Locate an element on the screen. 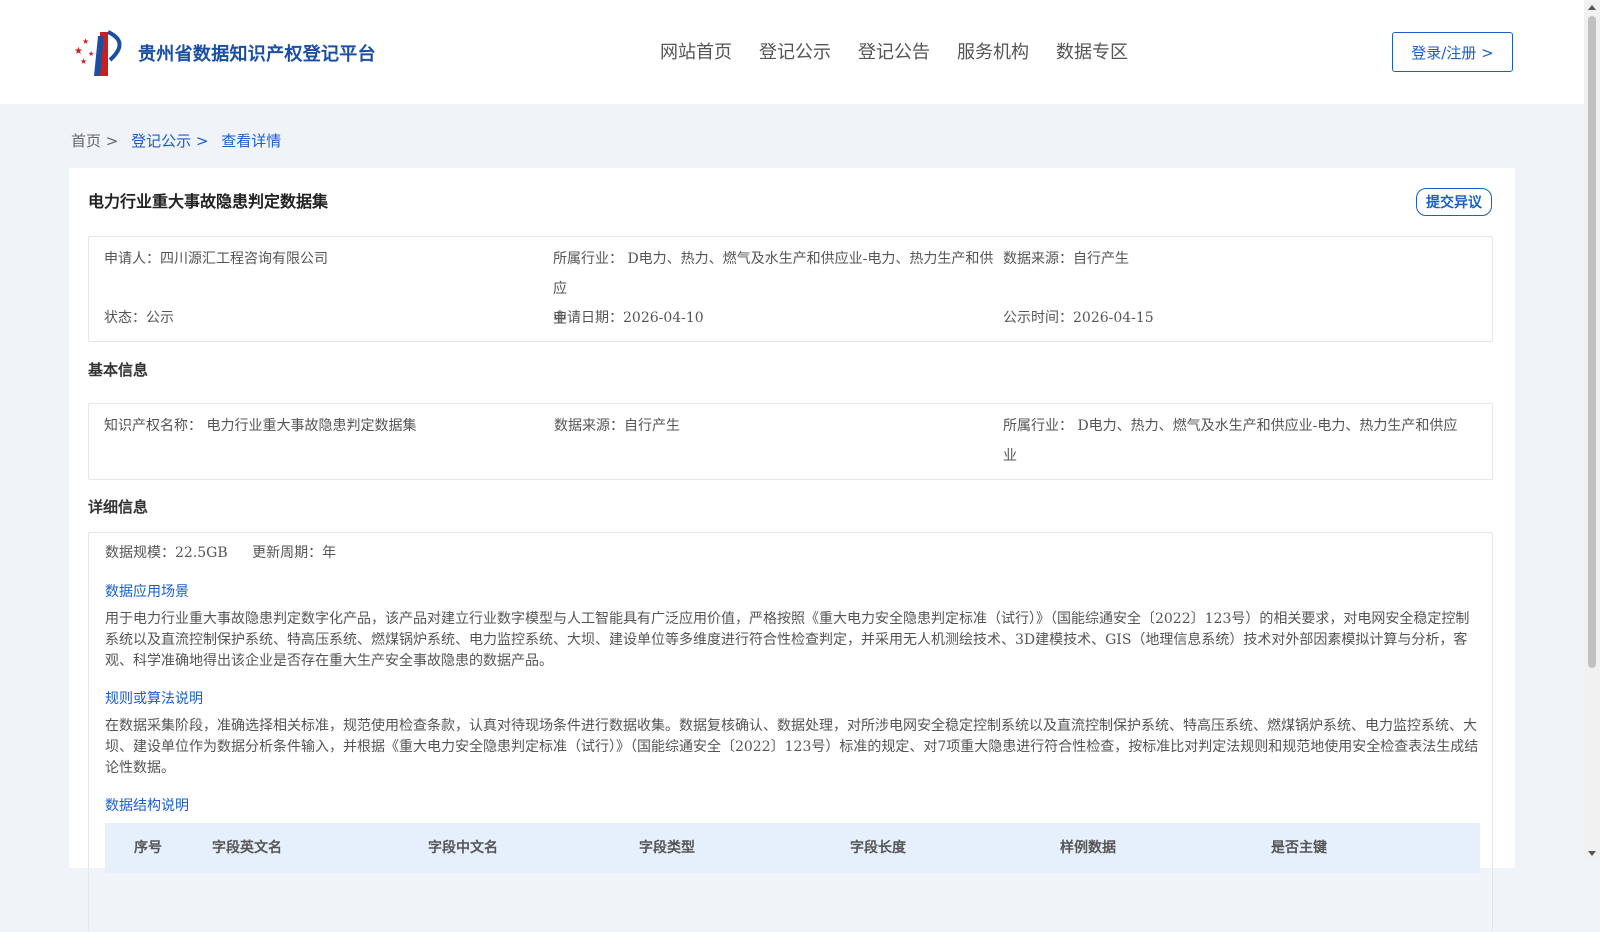  nav-service-agencies: 服务机构 is located at coordinates (993, 51).